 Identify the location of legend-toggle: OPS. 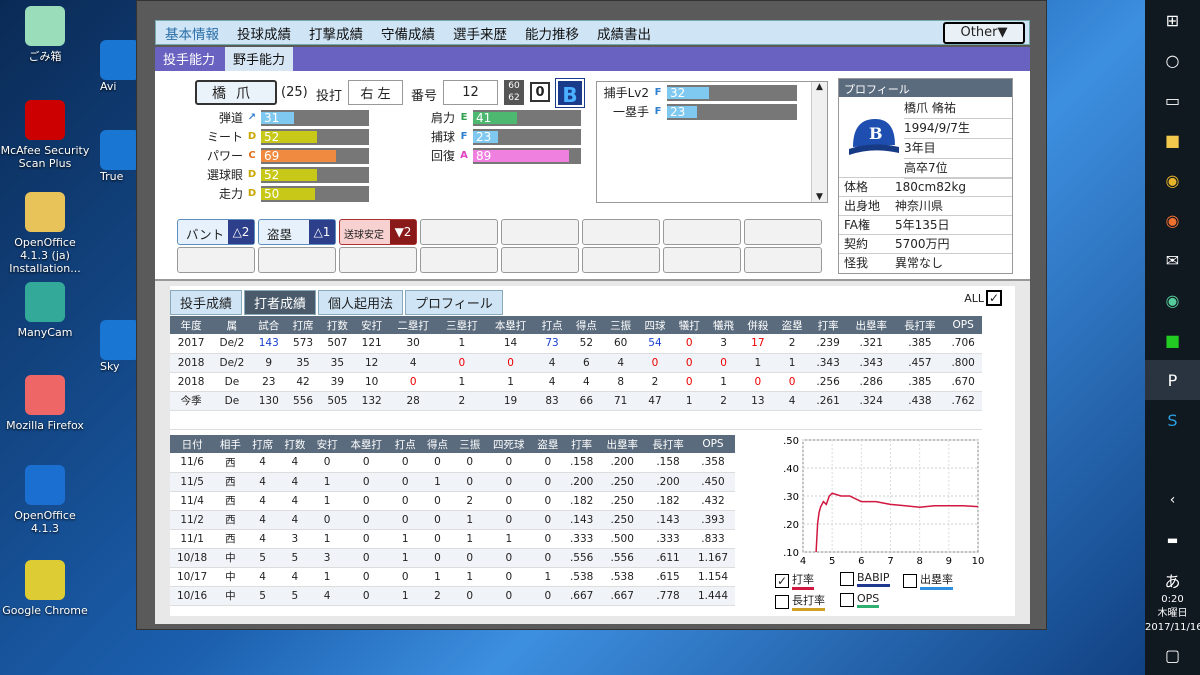
(860, 600).